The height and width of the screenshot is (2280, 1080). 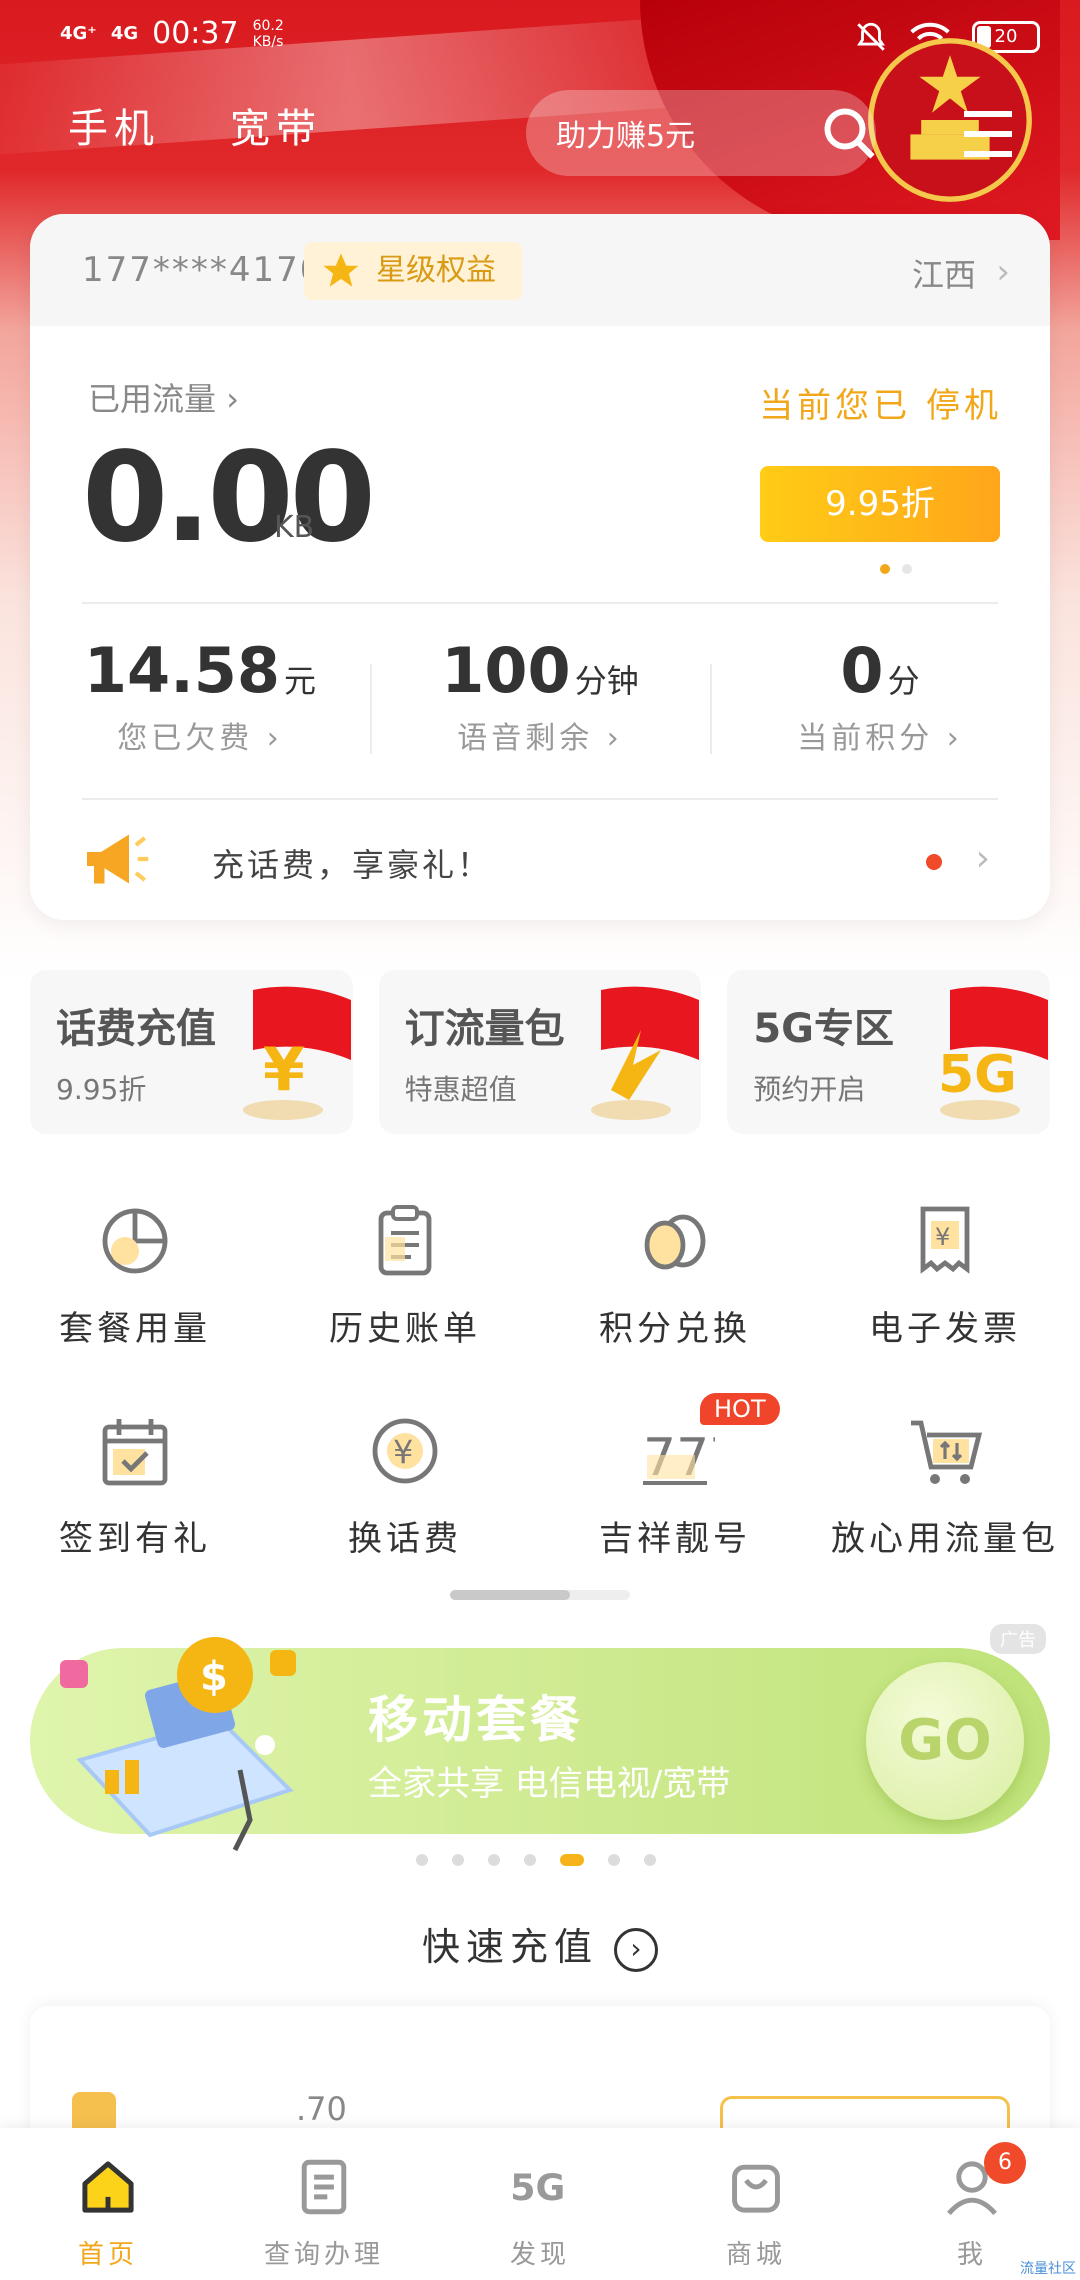 I want to click on grid-item-plan-usage: 套餐用量, so click(x=135, y=1300).